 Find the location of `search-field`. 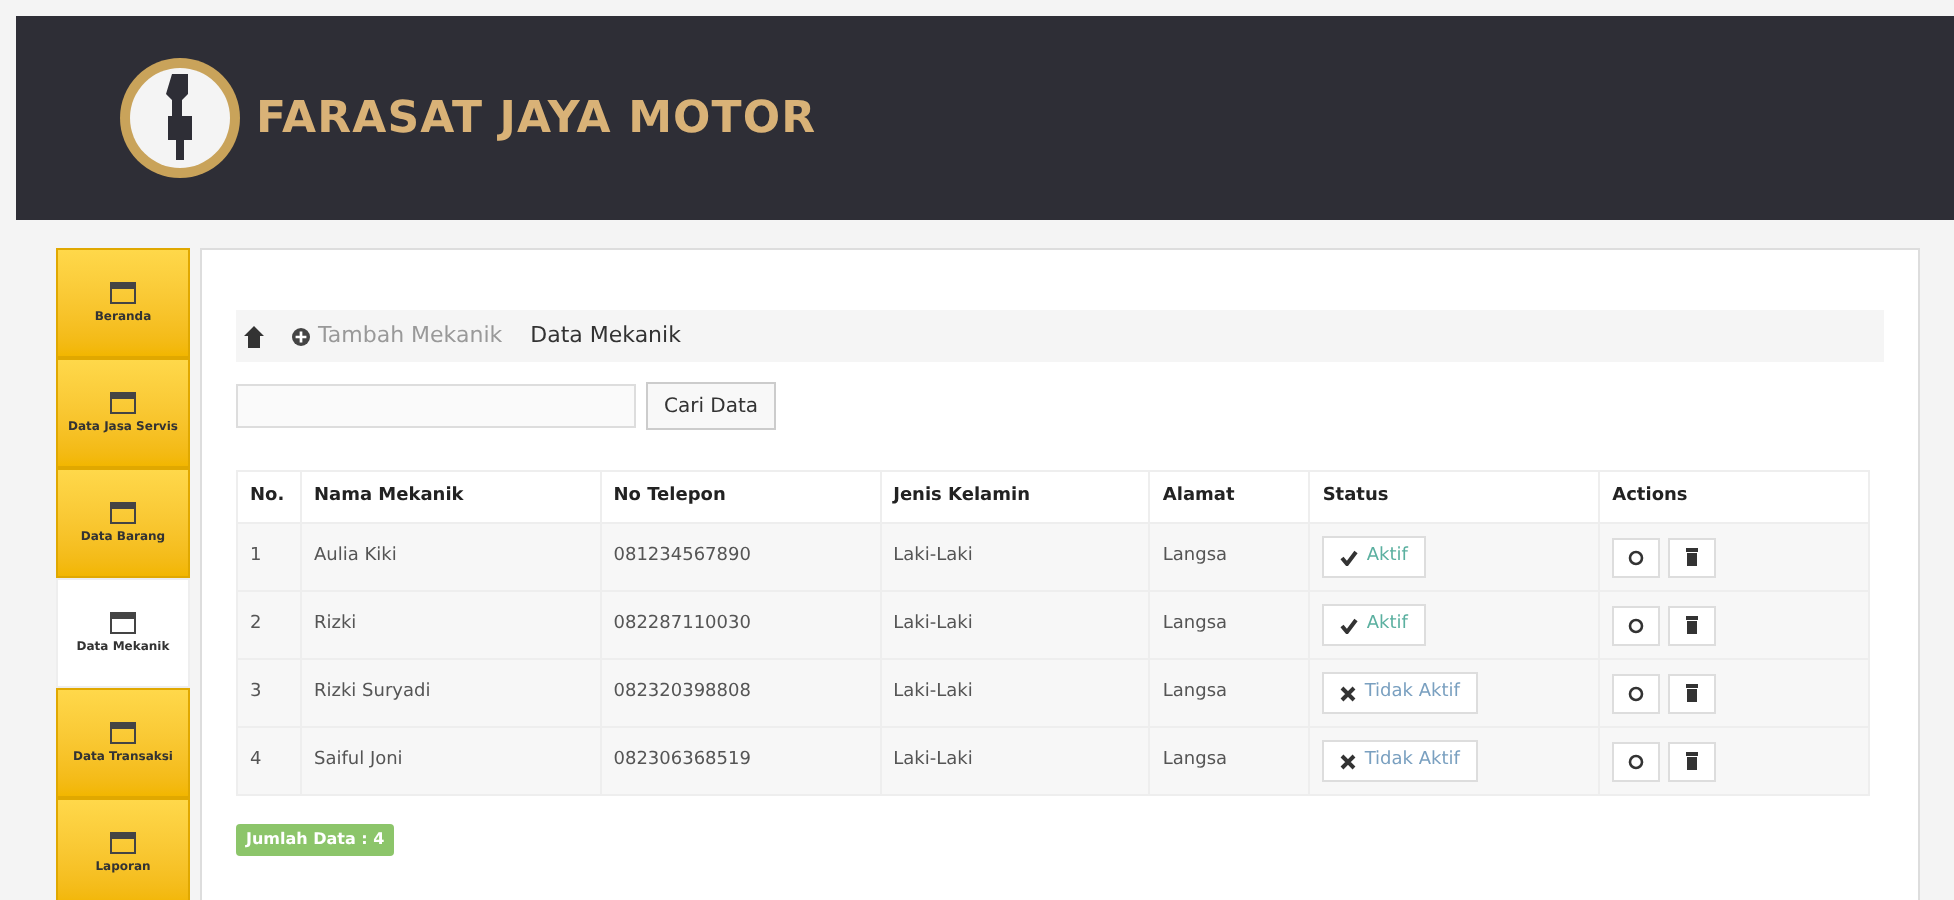

search-field is located at coordinates (436, 406).